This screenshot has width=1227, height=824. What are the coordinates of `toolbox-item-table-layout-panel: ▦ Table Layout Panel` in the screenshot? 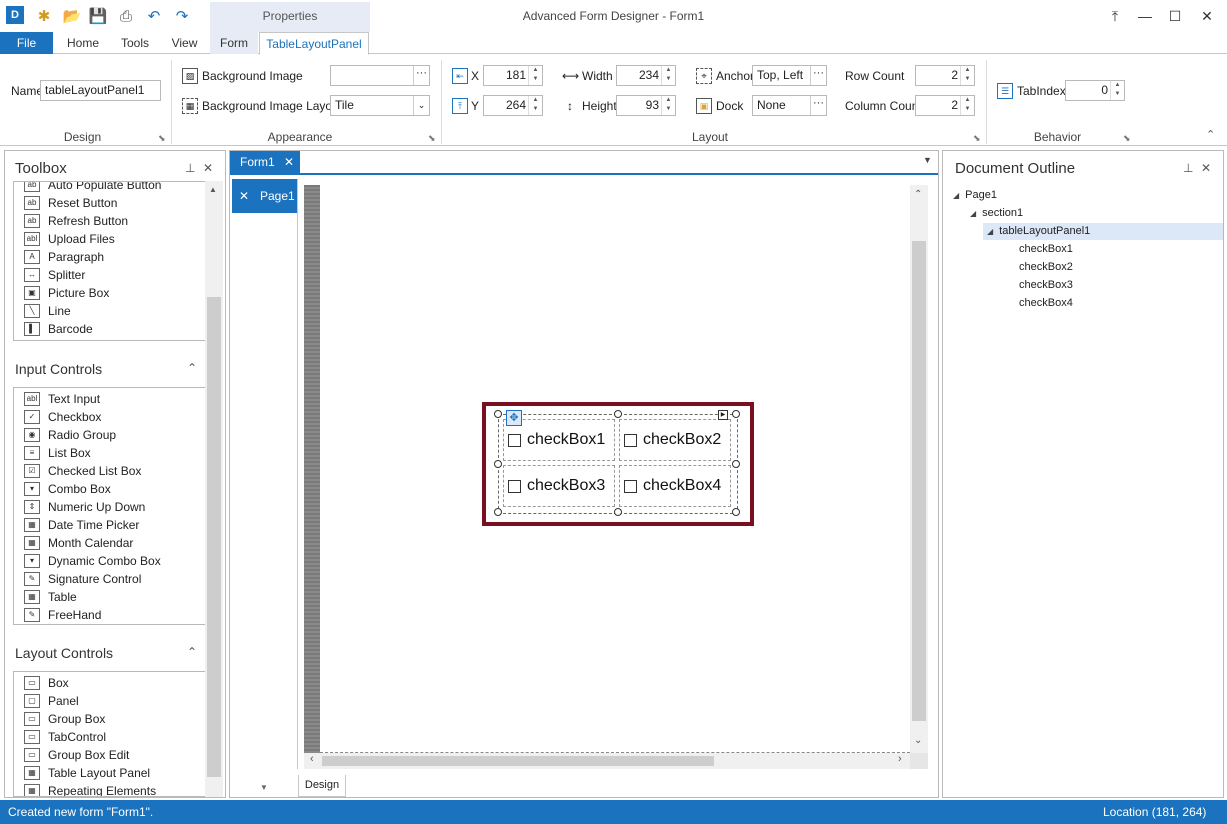 It's located at (87, 773).